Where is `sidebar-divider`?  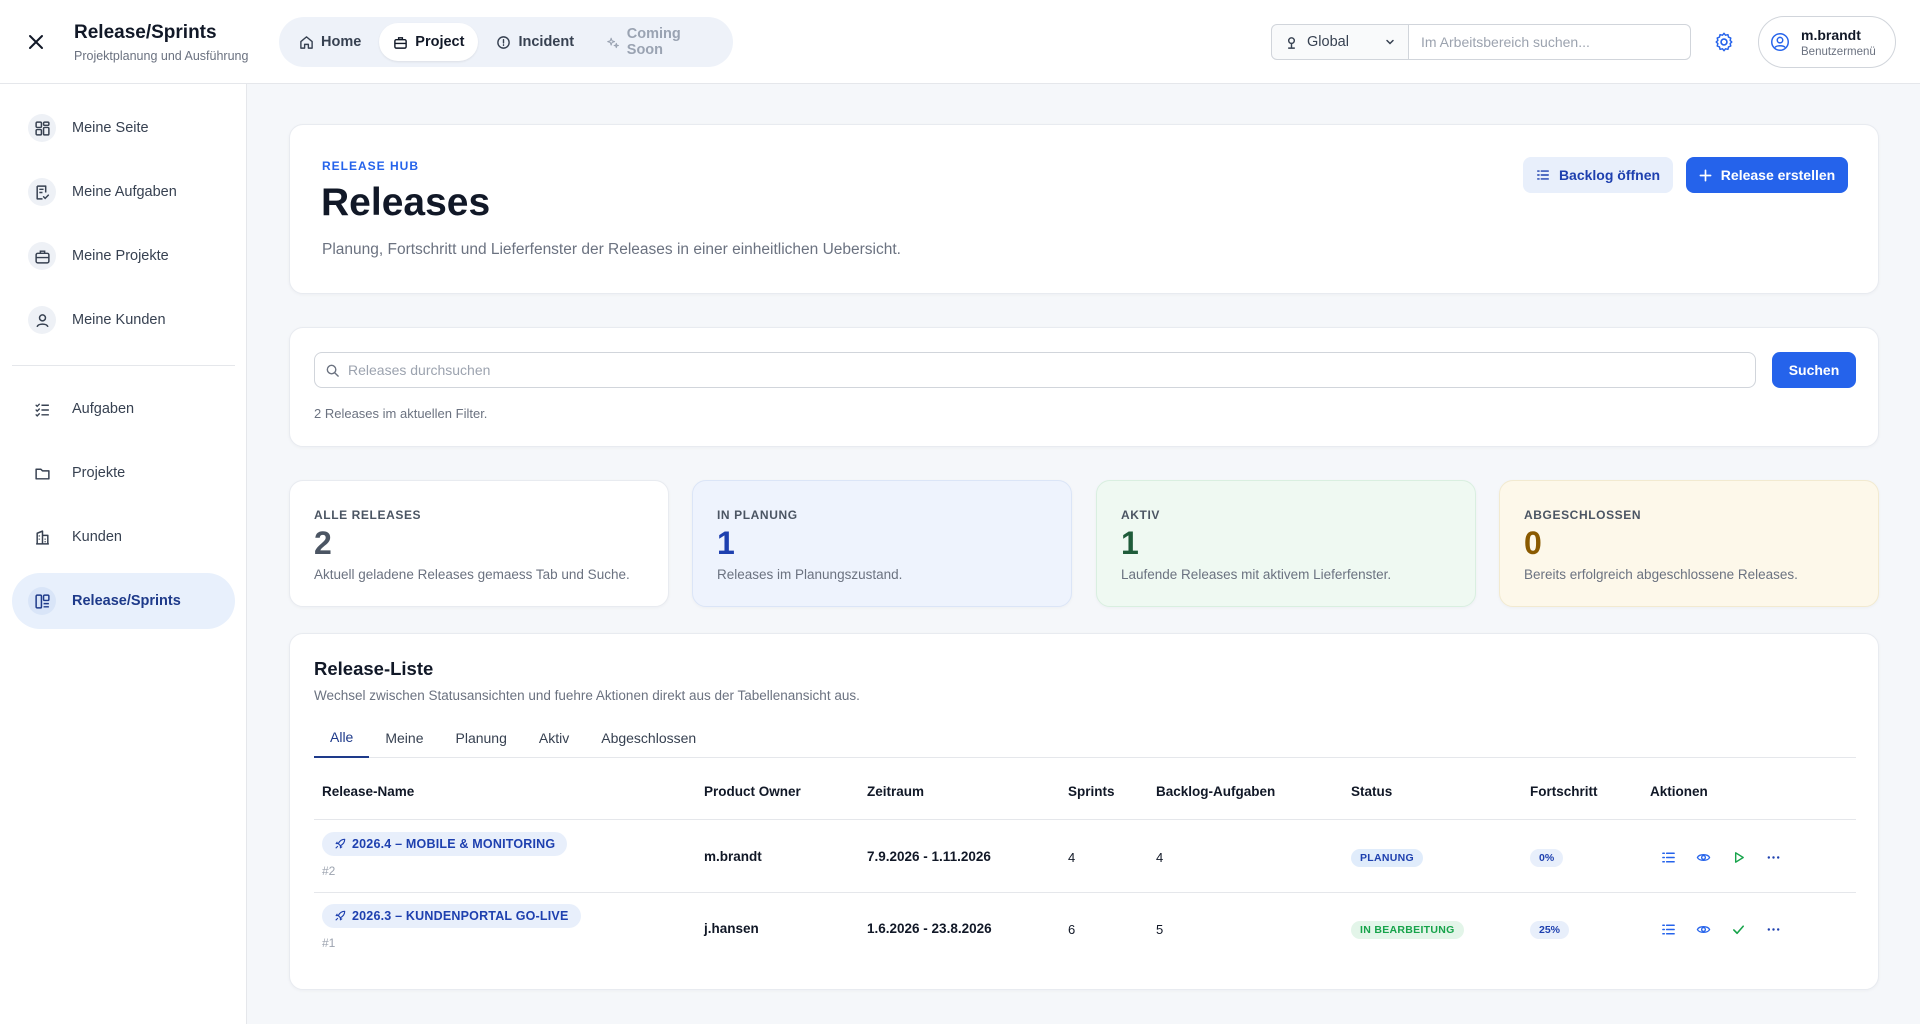 sidebar-divider is located at coordinates (123, 365).